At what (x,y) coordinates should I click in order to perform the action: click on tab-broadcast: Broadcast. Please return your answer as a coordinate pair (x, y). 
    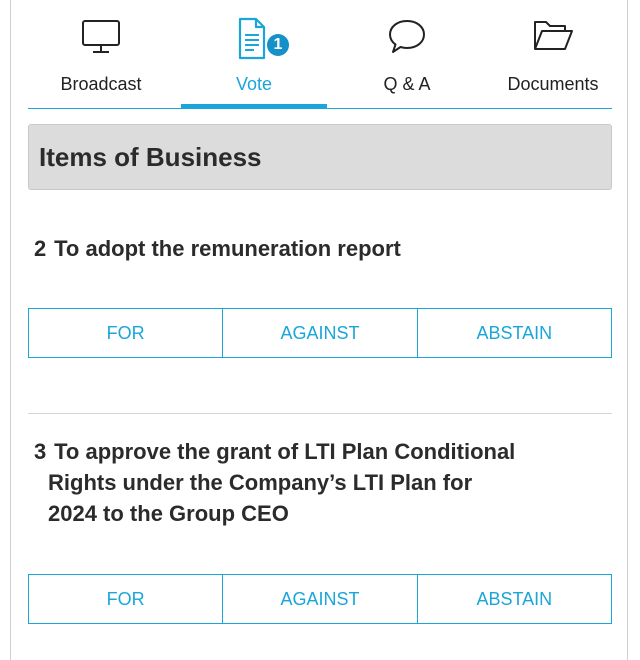
    Looking at the image, I should click on (101, 54).